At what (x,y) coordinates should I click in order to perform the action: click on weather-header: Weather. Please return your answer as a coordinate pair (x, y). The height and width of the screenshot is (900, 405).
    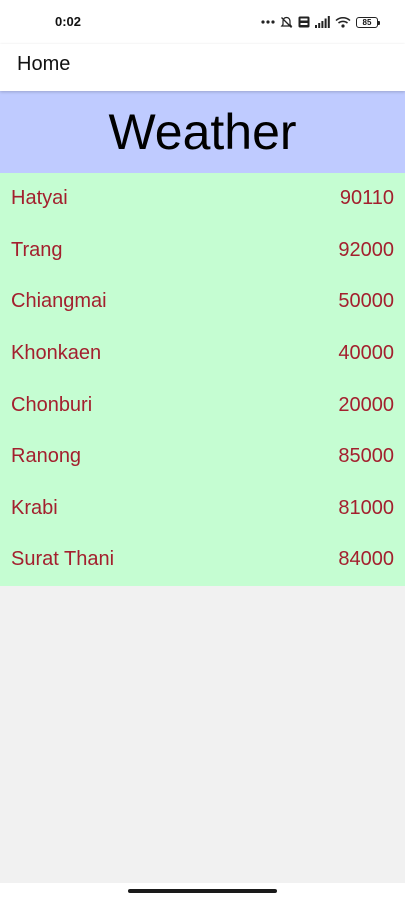
    Looking at the image, I should click on (202, 132).